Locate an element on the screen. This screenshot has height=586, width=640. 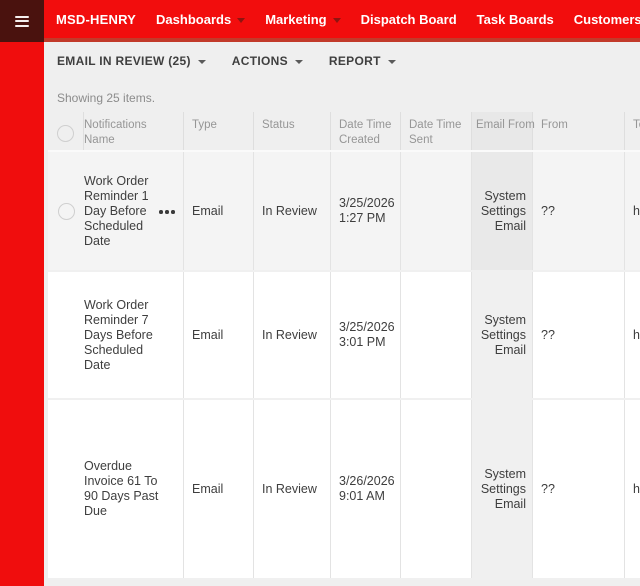
column-header-notifications-name: Notifications Name is located at coordinates (134, 131).